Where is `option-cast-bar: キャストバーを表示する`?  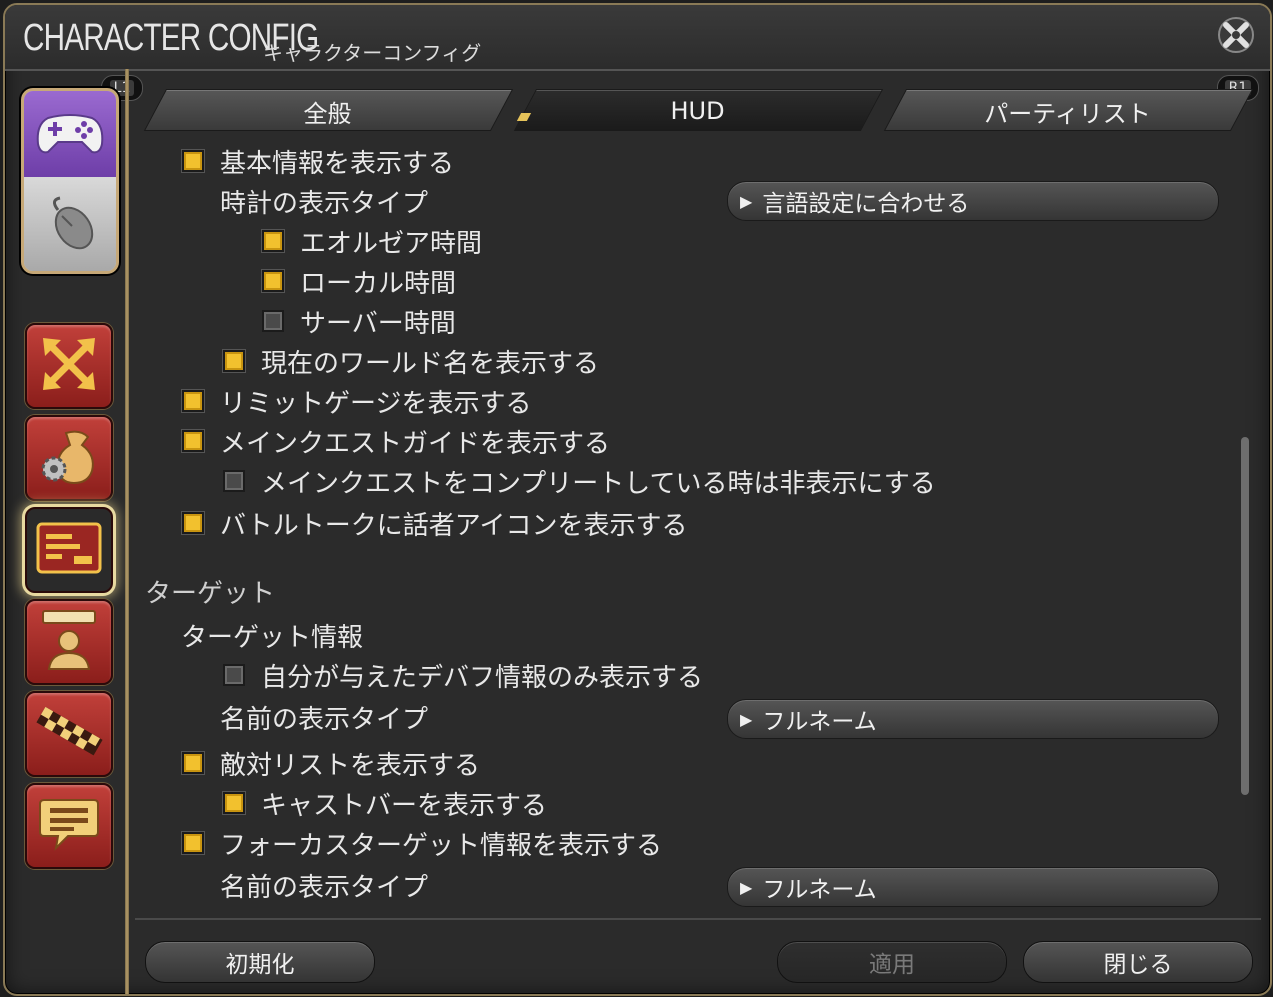 option-cast-bar: キャストバーを表示する is located at coordinates (385, 803).